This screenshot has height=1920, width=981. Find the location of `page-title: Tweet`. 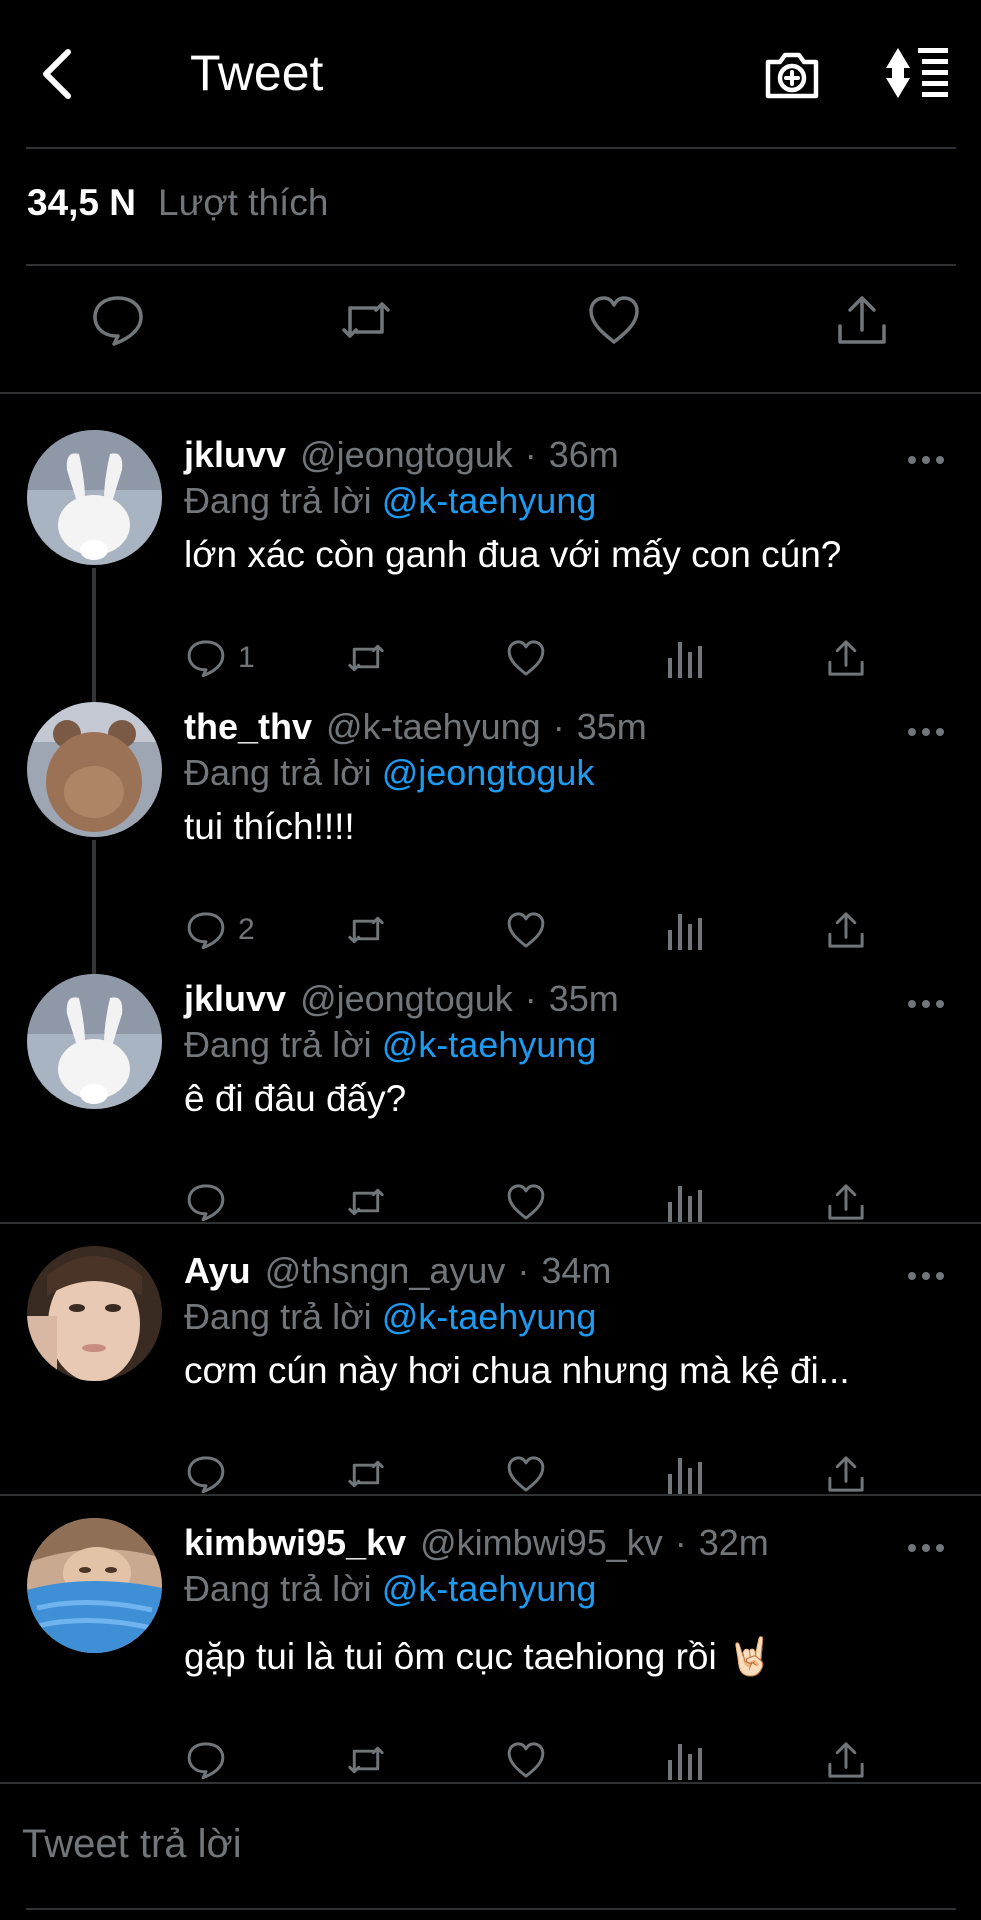

page-title: Tweet is located at coordinates (257, 73).